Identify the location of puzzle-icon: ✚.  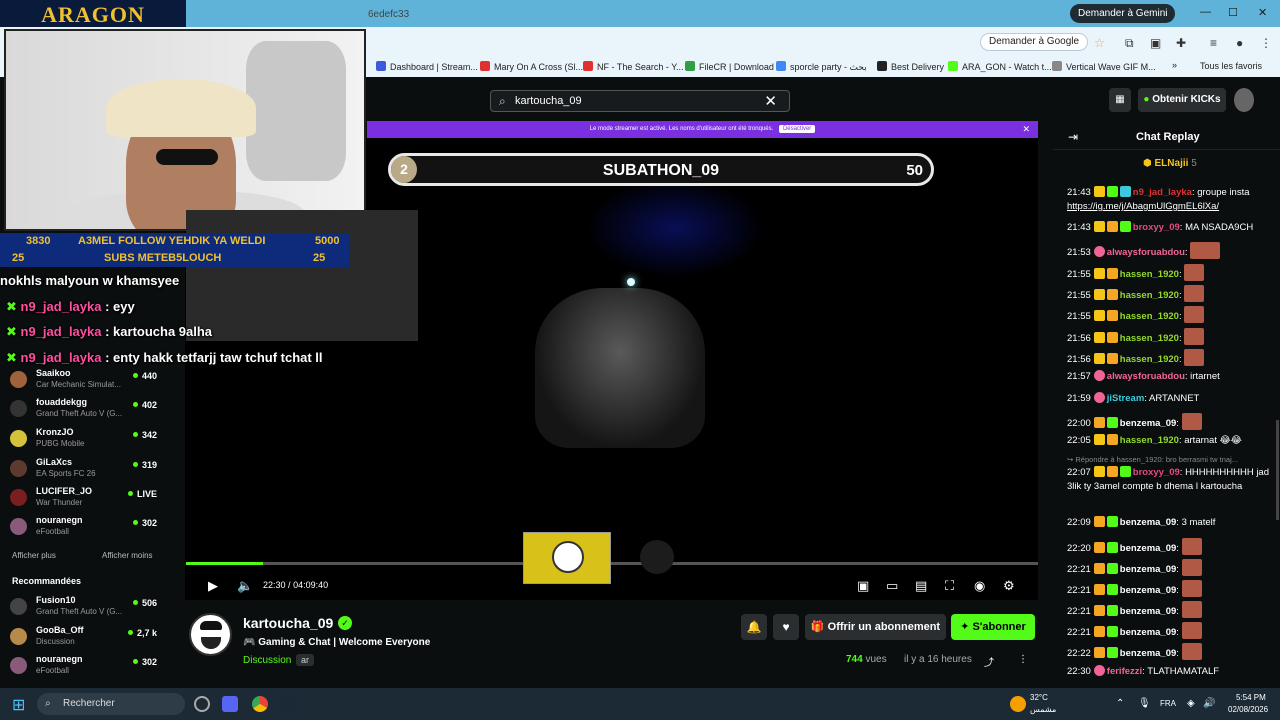
(1181, 43).